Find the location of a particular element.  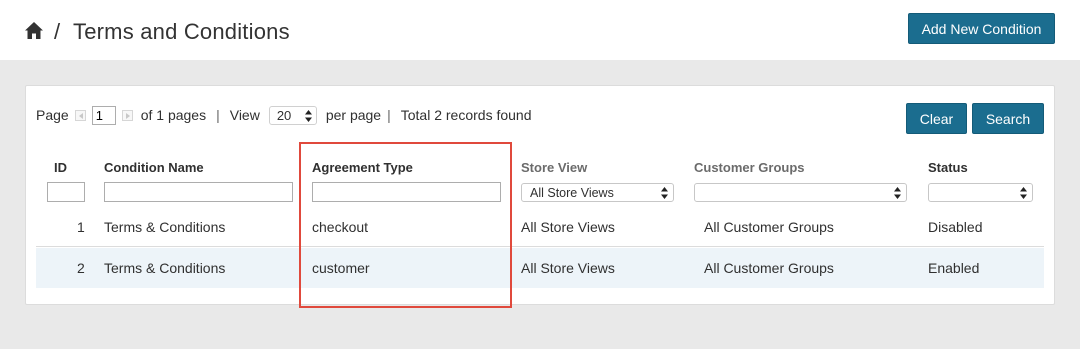

agreement-type-filter-input is located at coordinates (406, 192).